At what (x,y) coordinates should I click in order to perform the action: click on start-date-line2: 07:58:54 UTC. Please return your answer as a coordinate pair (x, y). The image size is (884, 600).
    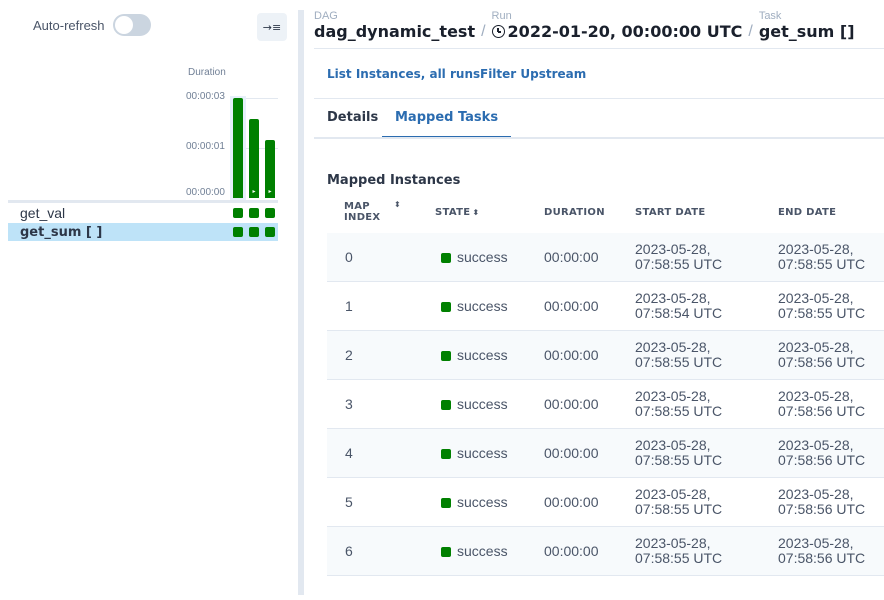
    Looking at the image, I should click on (679, 313).